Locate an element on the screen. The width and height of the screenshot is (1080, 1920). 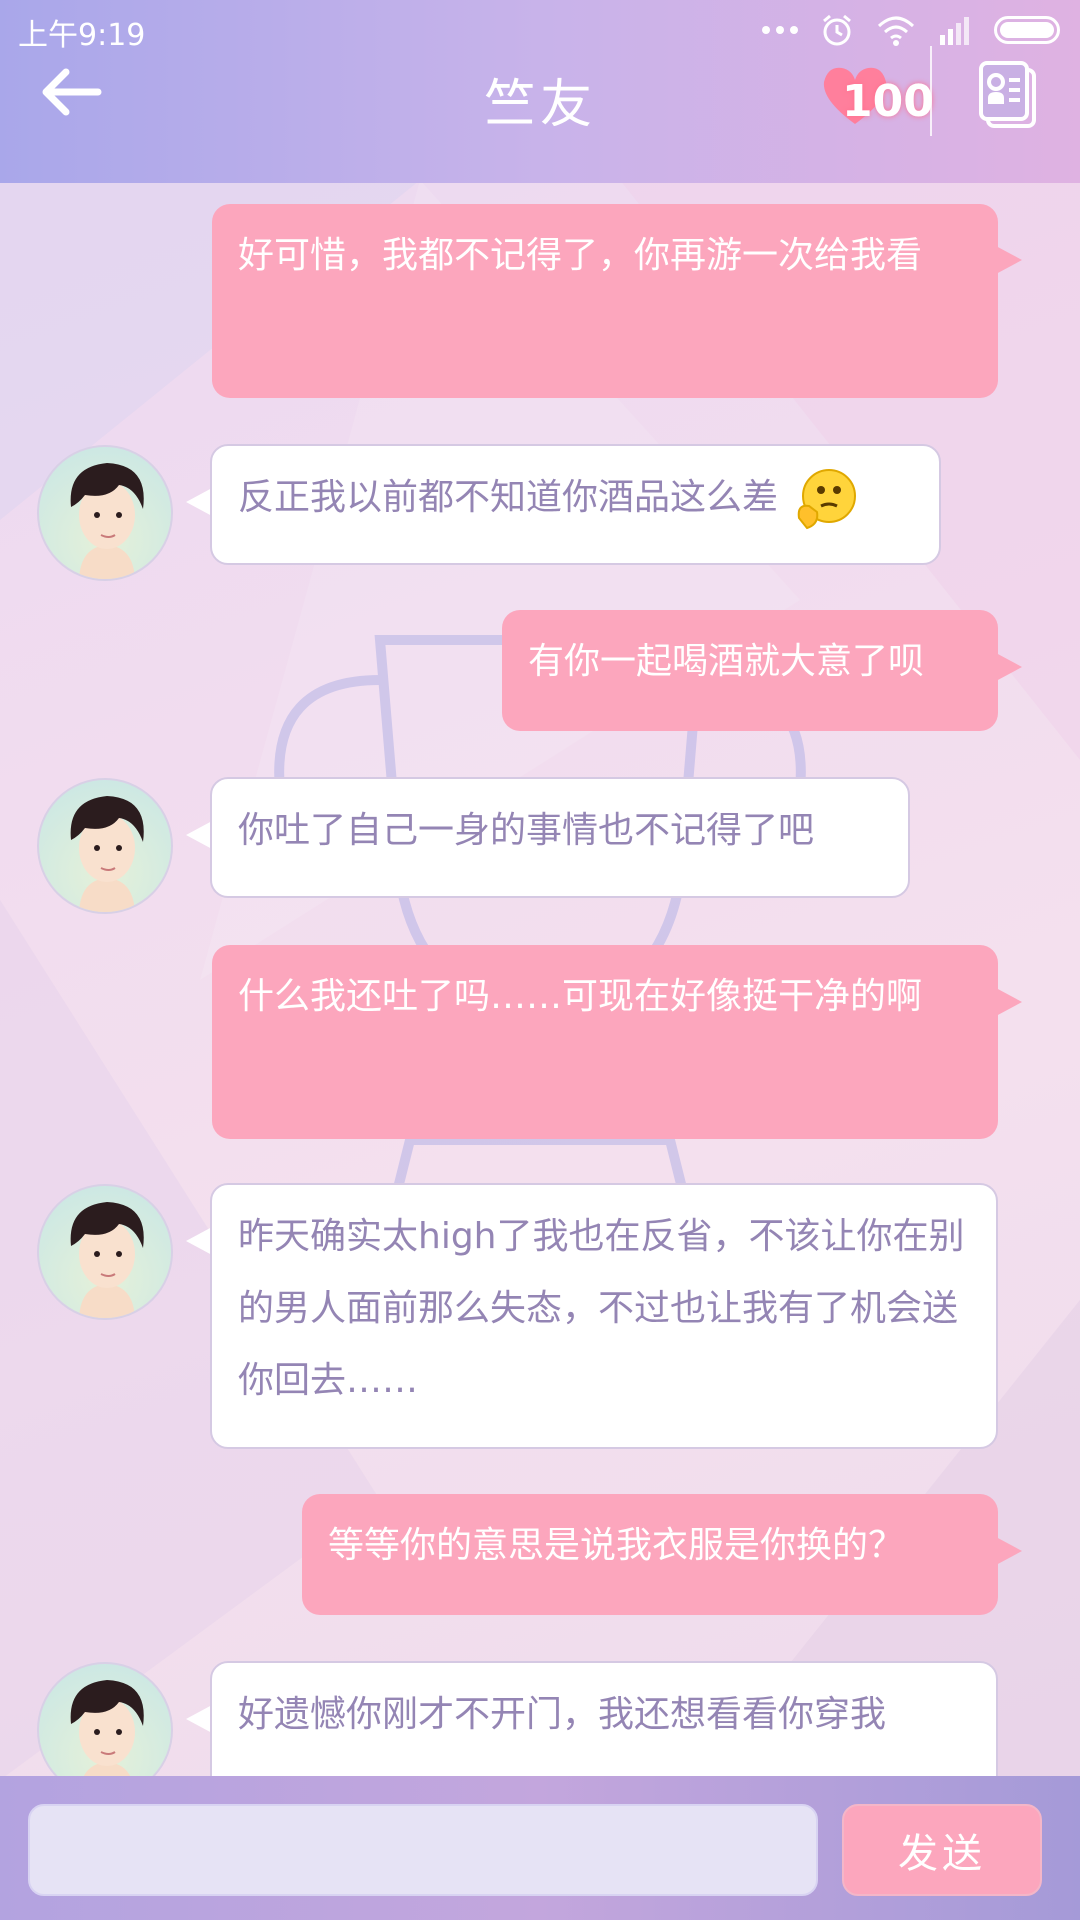
input-bar: 发送 is located at coordinates (540, 1848).